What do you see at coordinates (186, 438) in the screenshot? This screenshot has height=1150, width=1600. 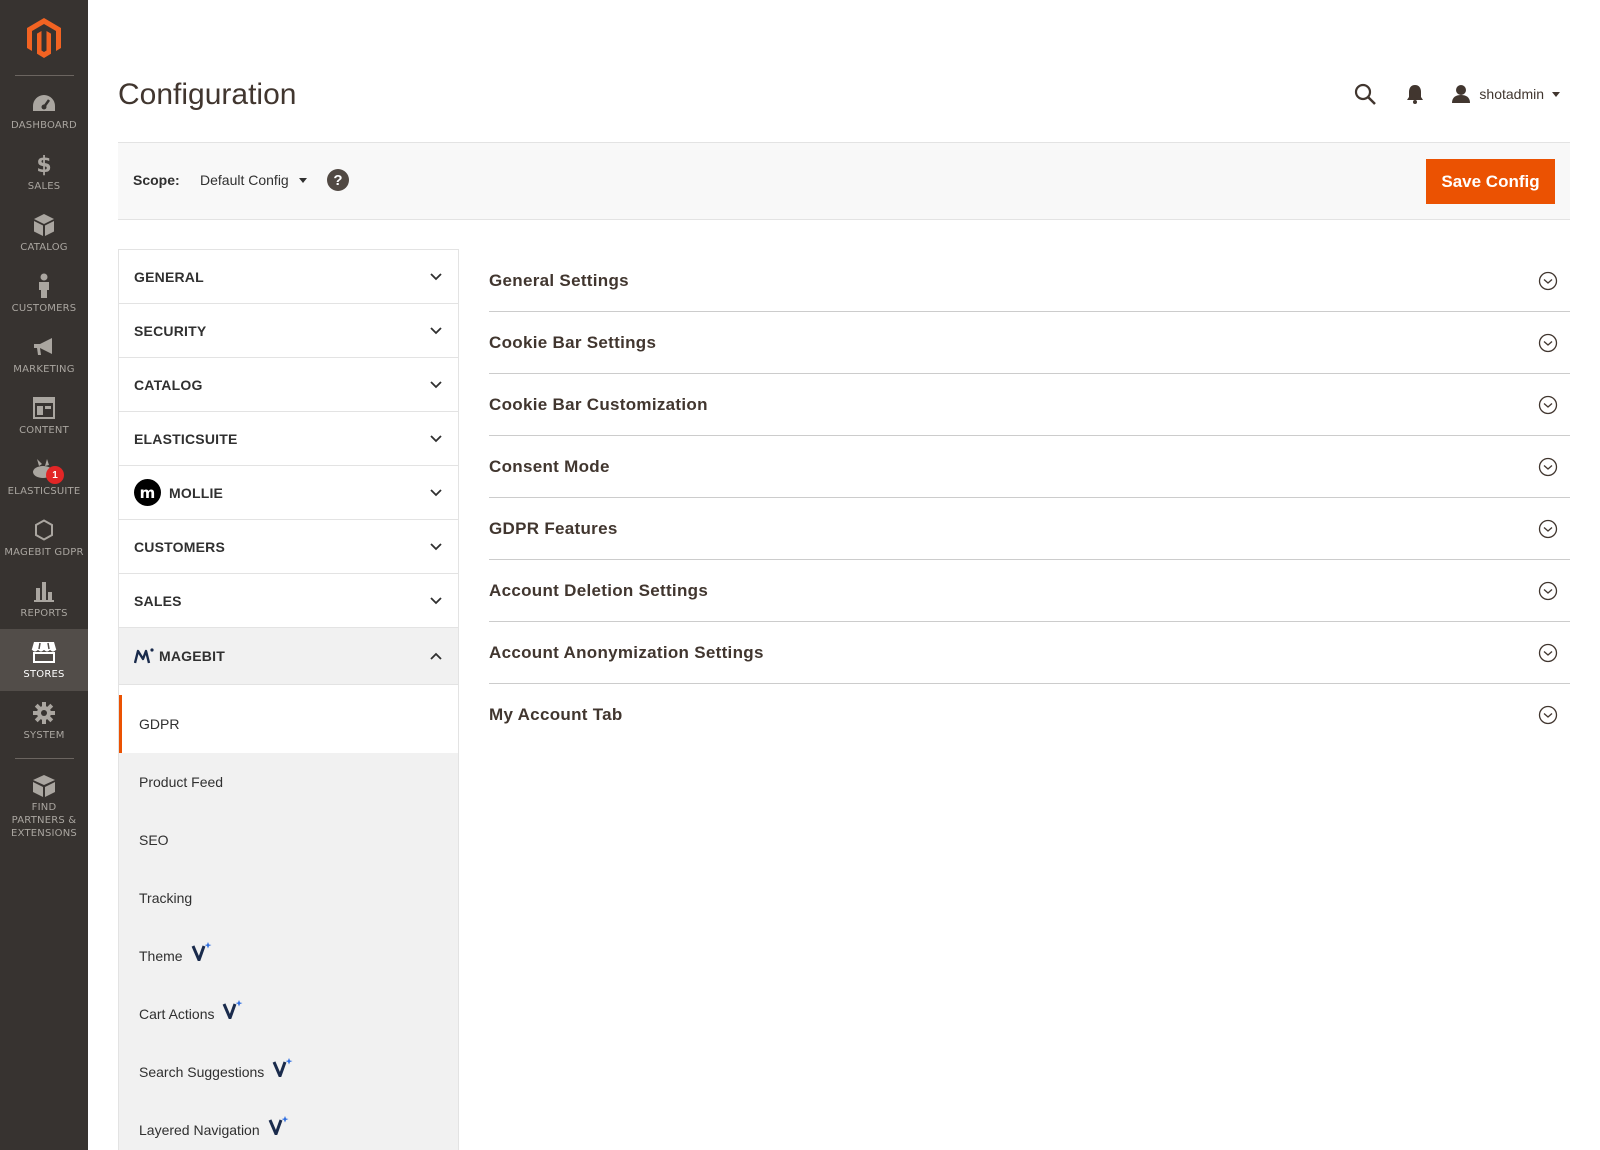 I see `tab-title: ELASTICSUITE` at bounding box center [186, 438].